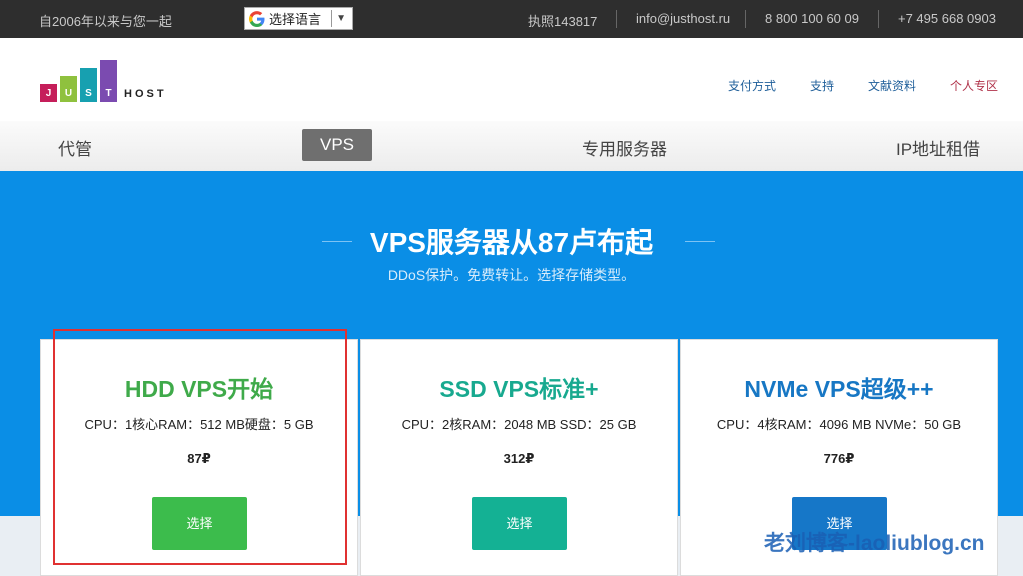 This screenshot has width=1023, height=576. What do you see at coordinates (257, 18) in the screenshot?
I see `google-icon` at bounding box center [257, 18].